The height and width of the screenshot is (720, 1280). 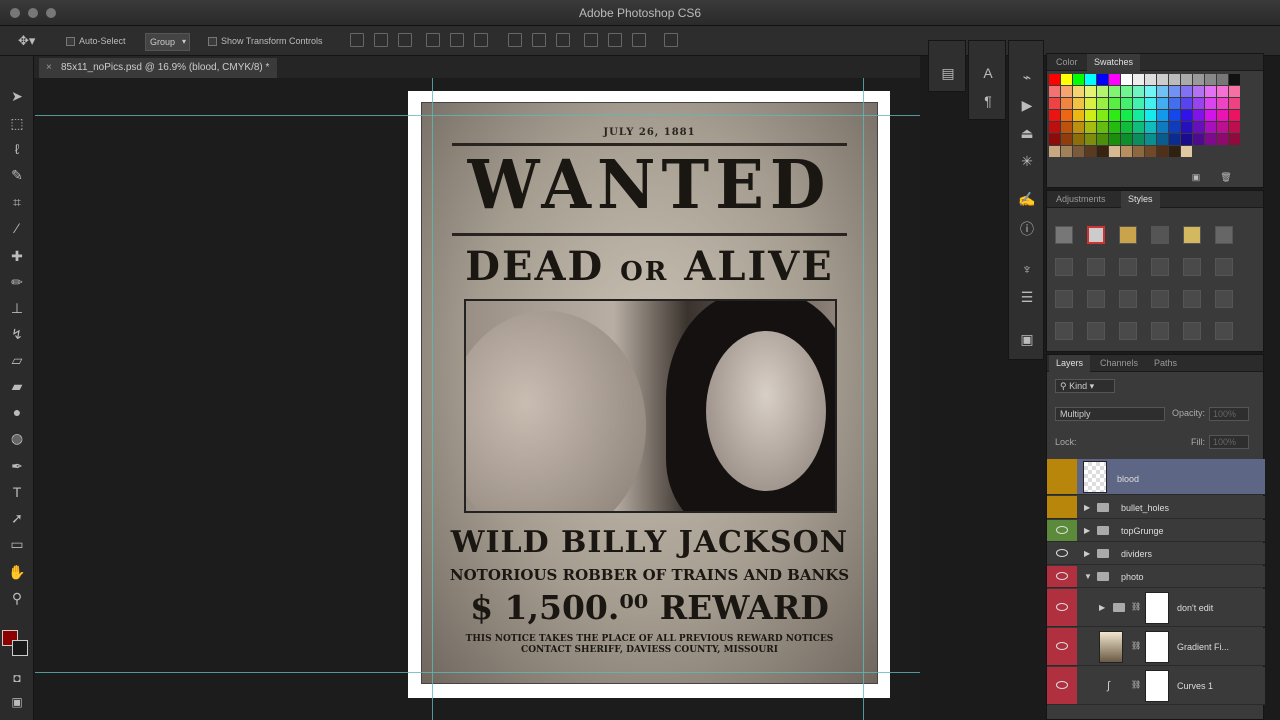 What do you see at coordinates (17, 123) in the screenshot?
I see `marquee-tool-icon: ⬚` at bounding box center [17, 123].